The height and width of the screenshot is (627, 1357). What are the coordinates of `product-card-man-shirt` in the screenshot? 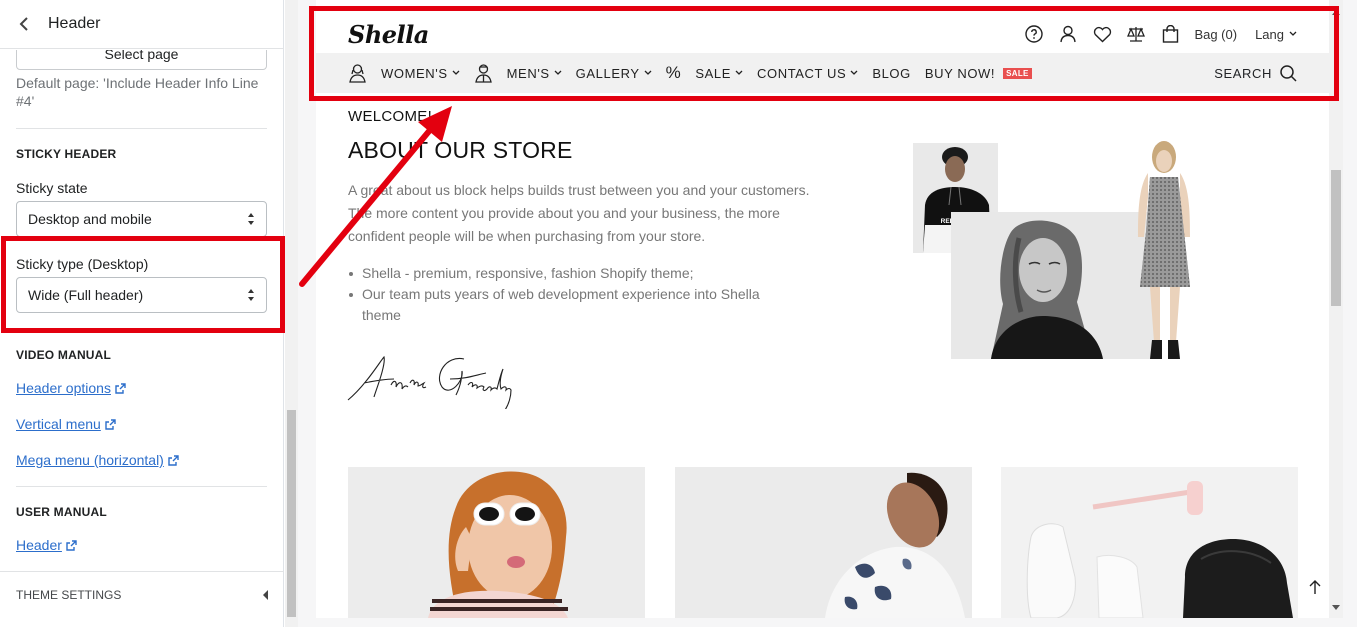 It's located at (823, 542).